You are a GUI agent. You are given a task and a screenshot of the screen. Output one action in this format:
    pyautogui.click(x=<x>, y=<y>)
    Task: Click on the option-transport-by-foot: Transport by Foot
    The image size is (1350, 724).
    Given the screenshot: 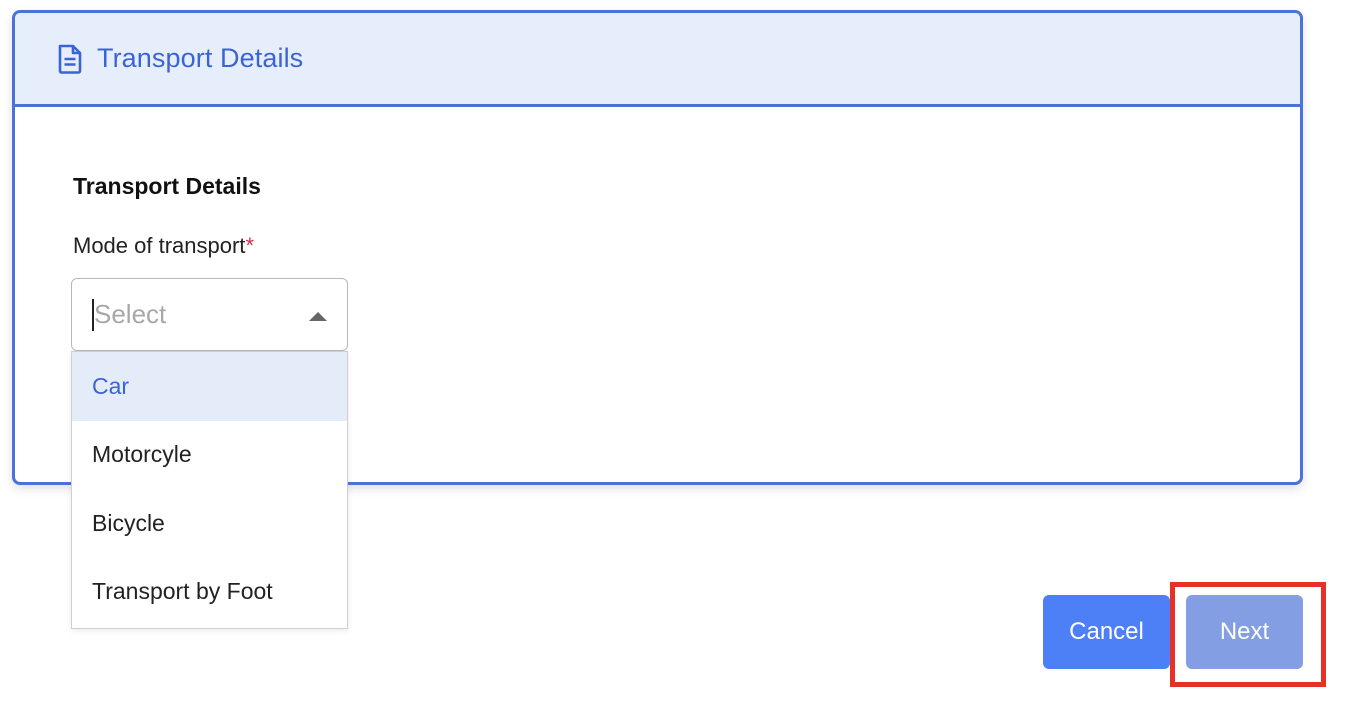 What is the action you would take?
    pyautogui.click(x=209, y=592)
    